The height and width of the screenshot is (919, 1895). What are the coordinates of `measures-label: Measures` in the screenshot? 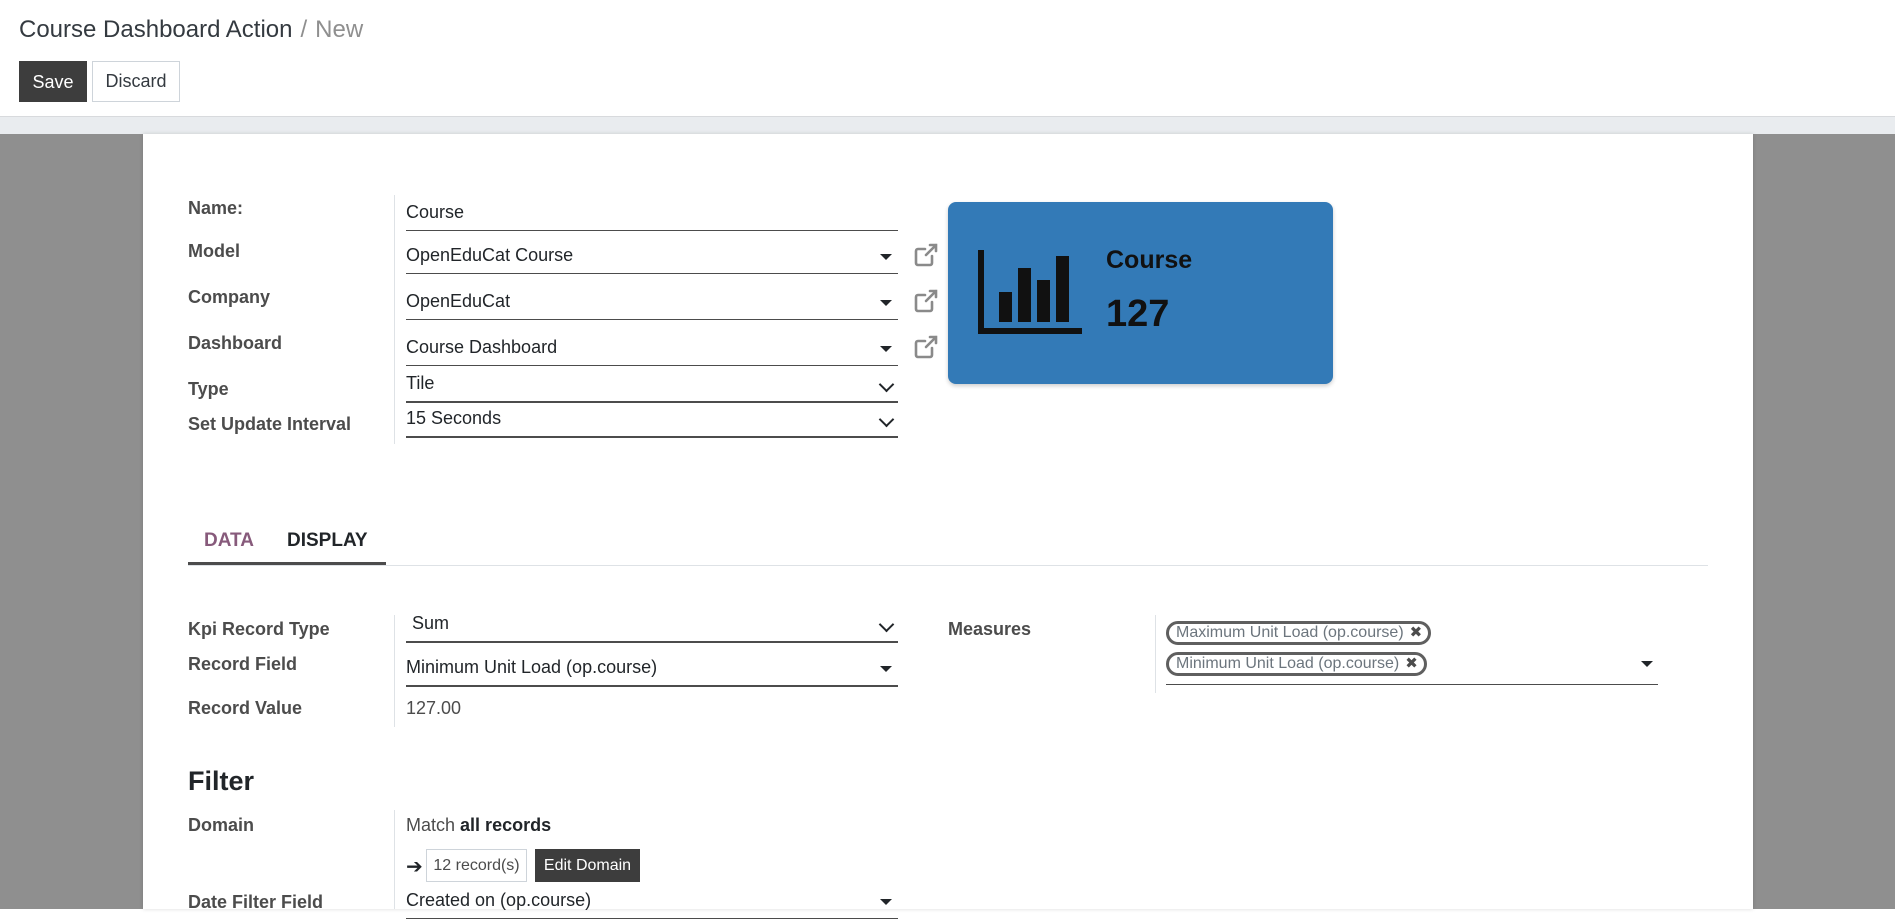 It's located at (990, 629).